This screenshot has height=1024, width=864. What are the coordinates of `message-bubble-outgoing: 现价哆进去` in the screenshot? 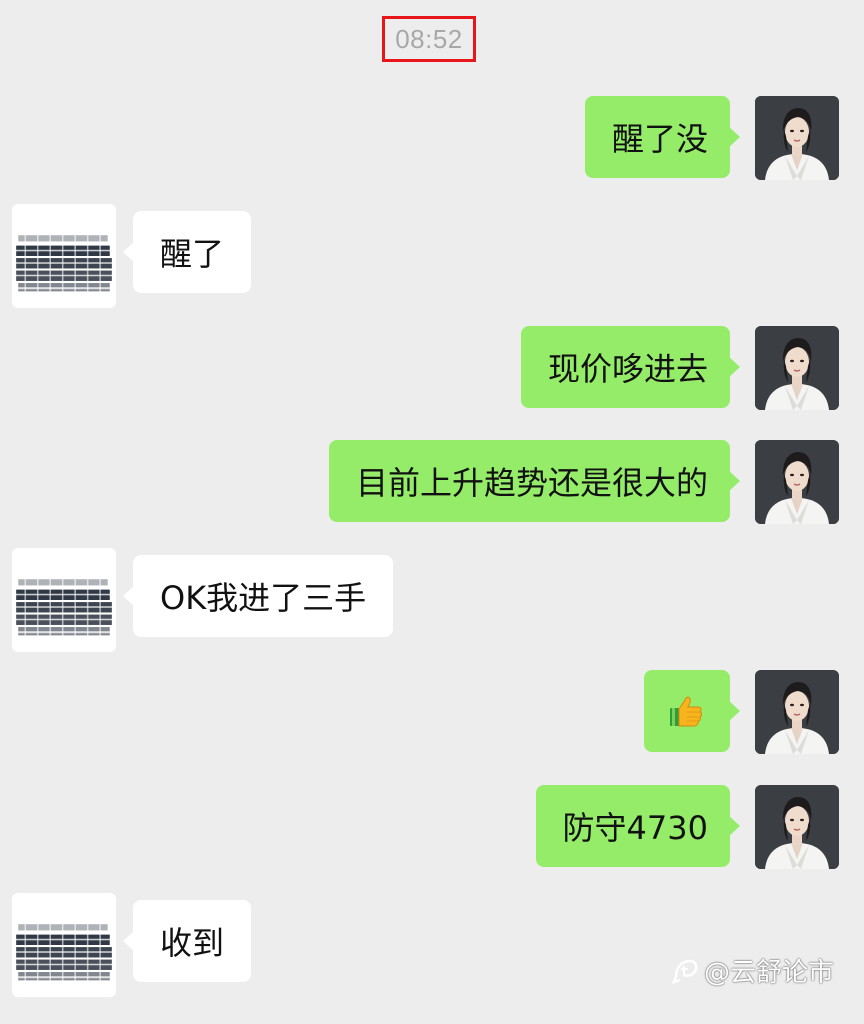 It's located at (630, 367).